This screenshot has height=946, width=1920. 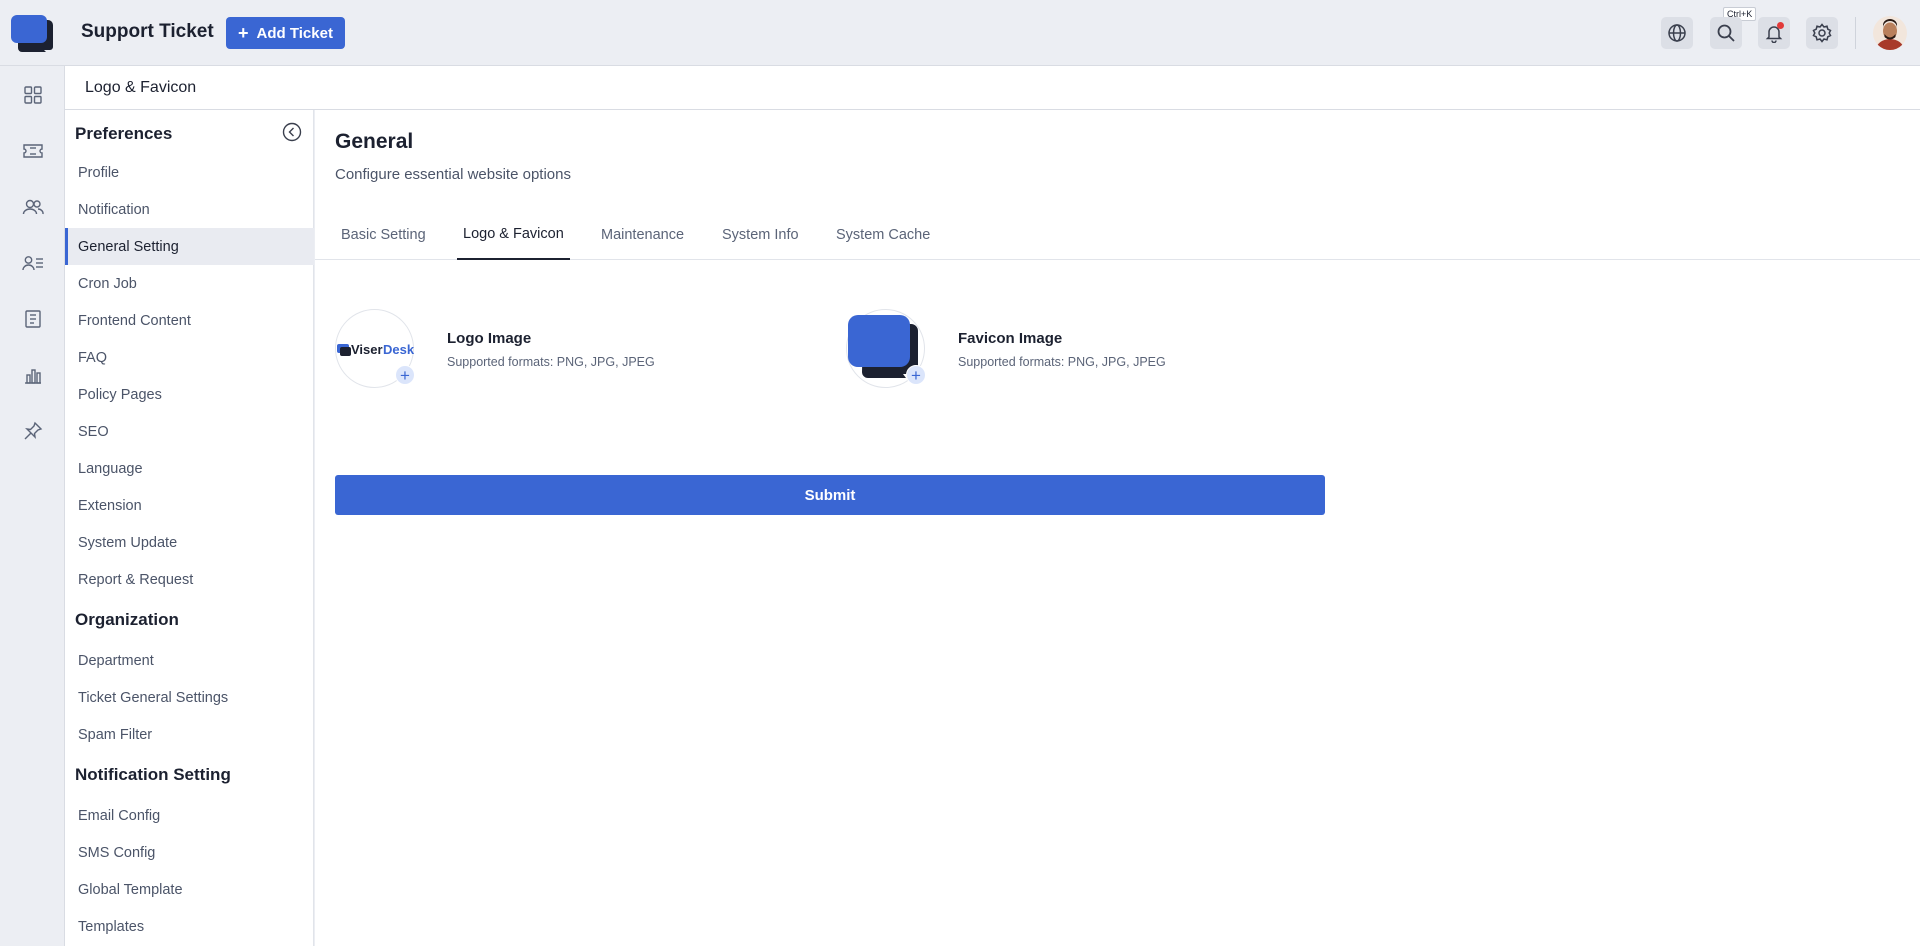 What do you see at coordinates (33, 319) in the screenshot?
I see `document-icon` at bounding box center [33, 319].